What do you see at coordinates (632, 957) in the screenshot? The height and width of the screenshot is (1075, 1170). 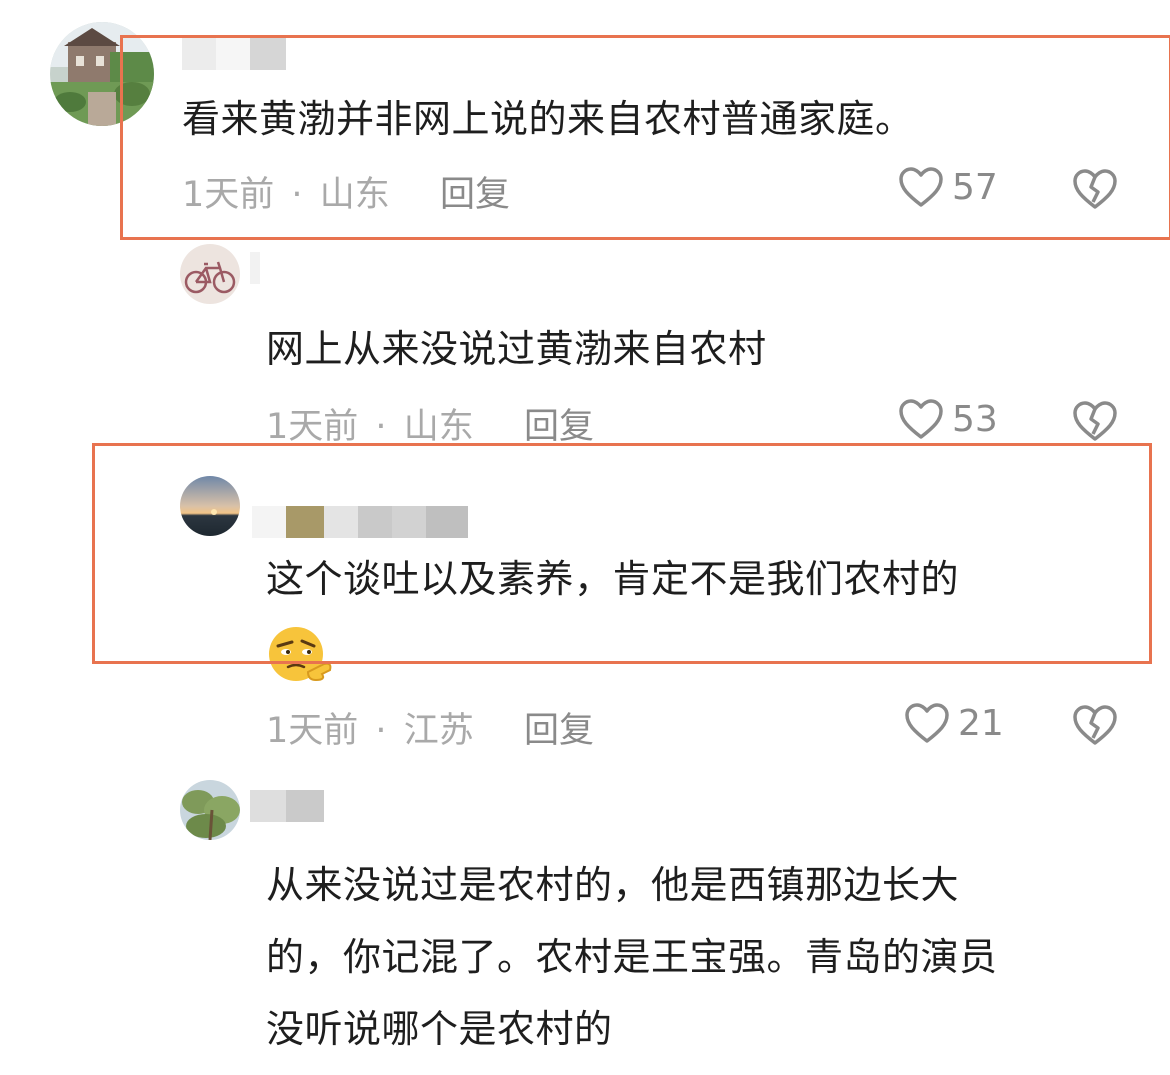 I see `comment-text-line: 的，你记混了。农村是王宝强。青岛的演员` at bounding box center [632, 957].